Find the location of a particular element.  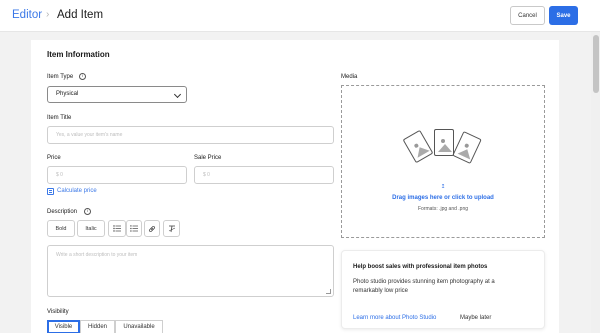

numbered-list-button is located at coordinates (134, 228).